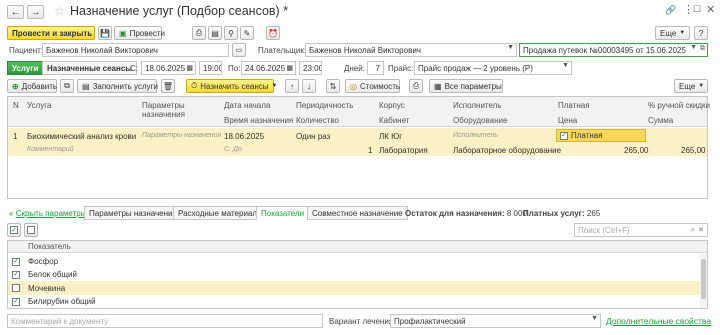  I want to click on list-item: ✓ Белок общий, so click(354, 274).